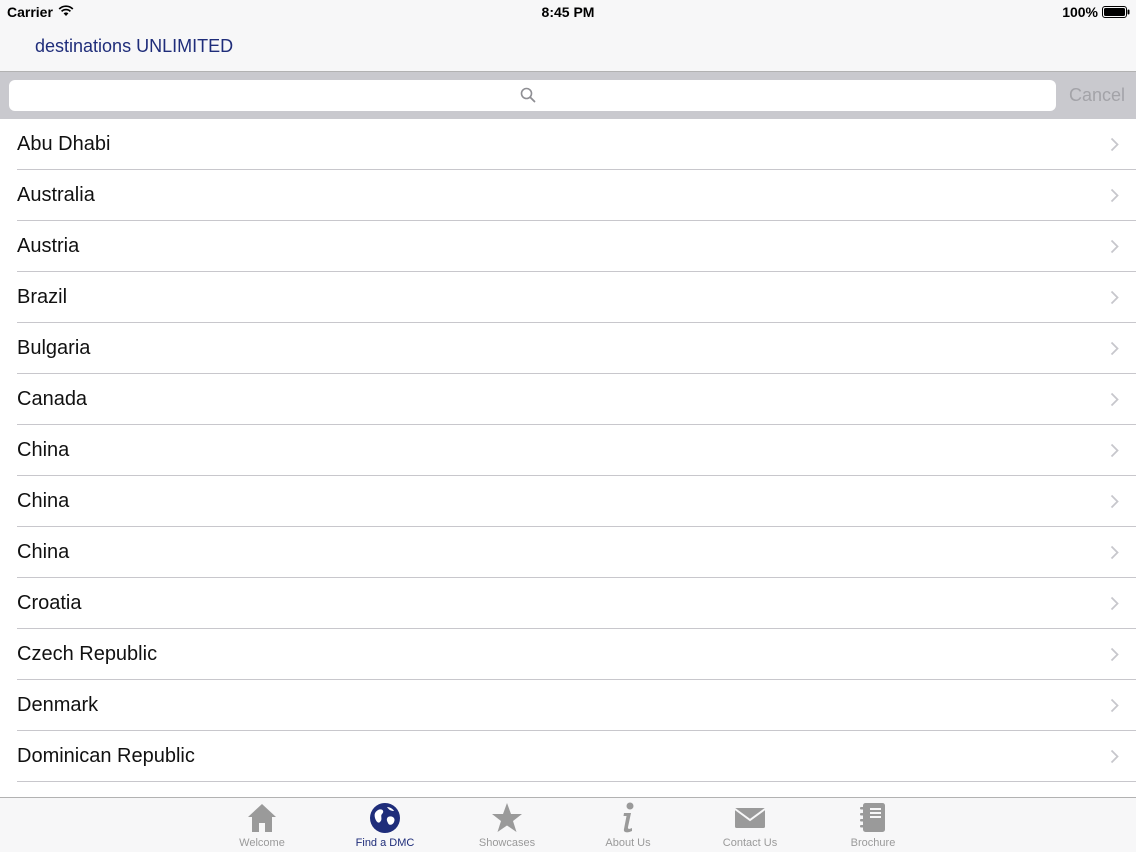 Image resolution: width=1136 pixels, height=852 pixels. I want to click on list-item-label: Croatia, so click(49, 603).